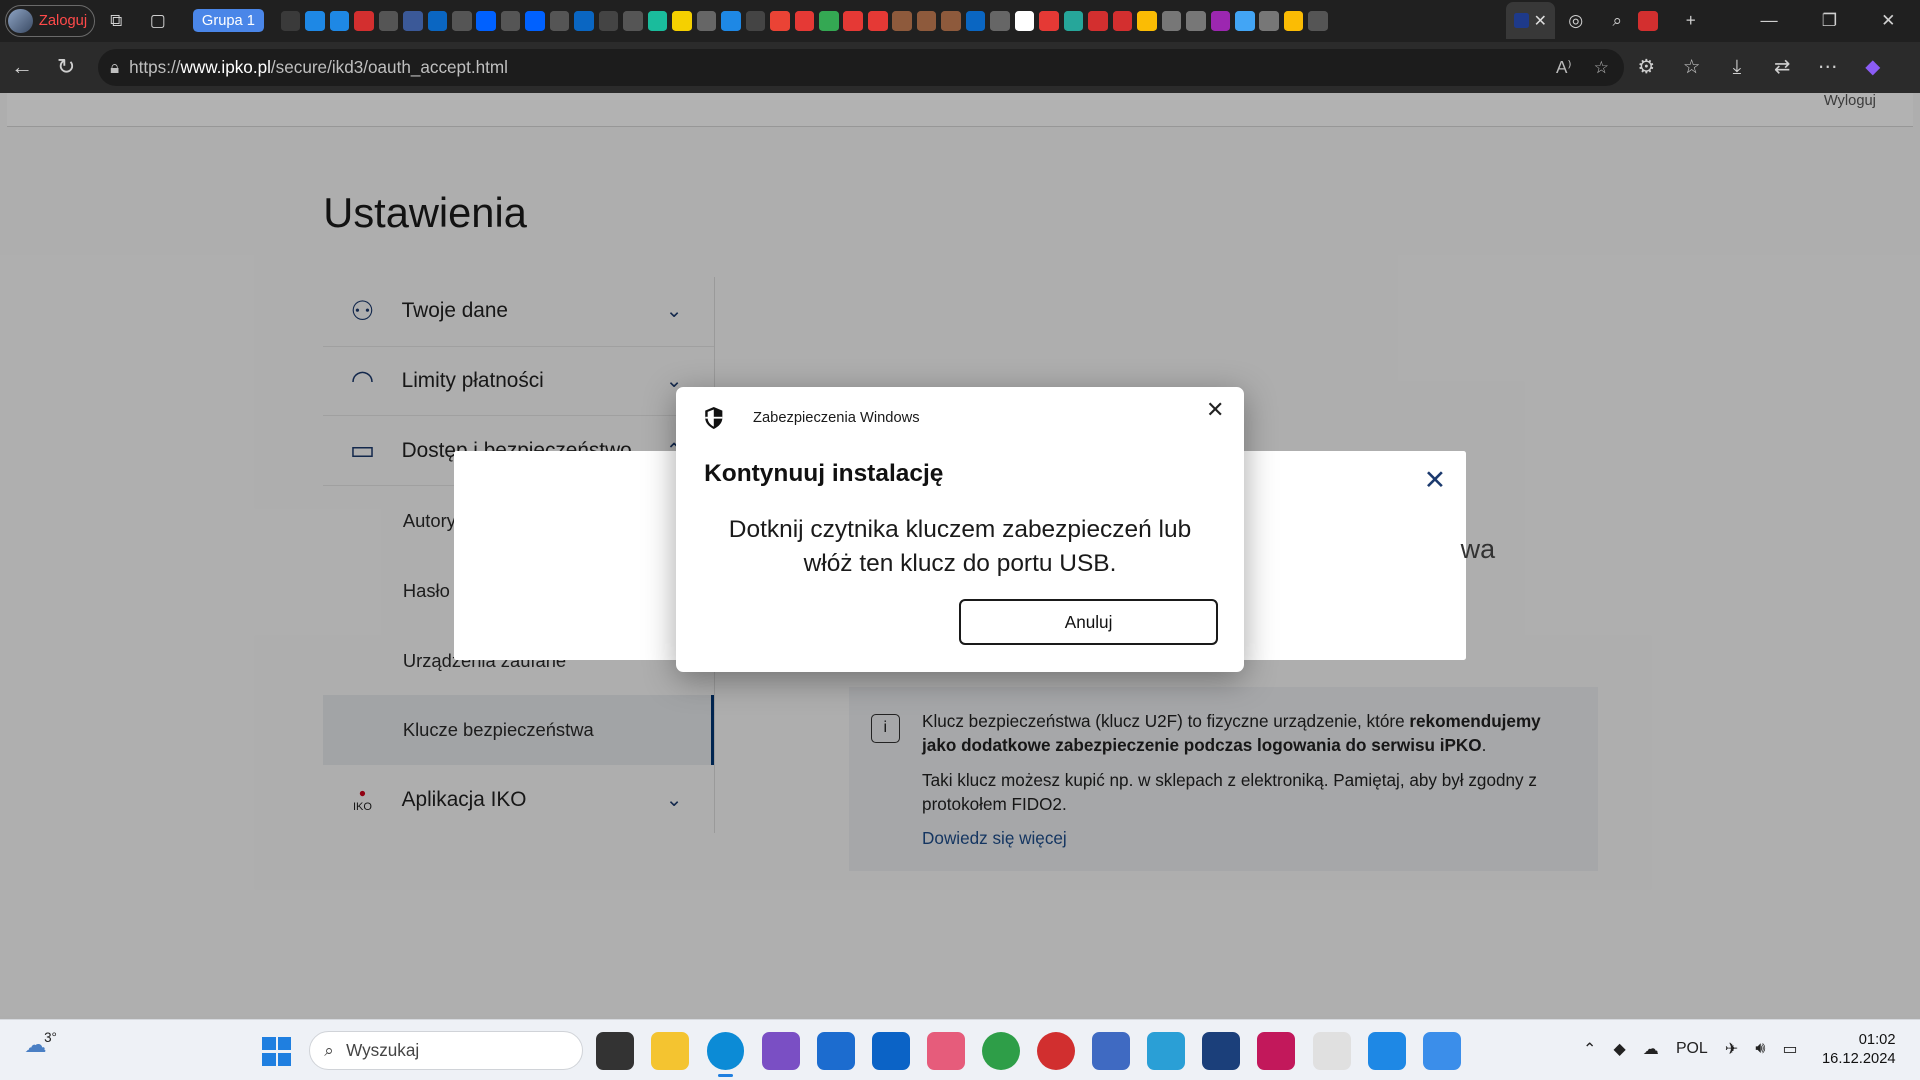 This screenshot has width=1920, height=1080. I want to click on vscode-icon, so click(1386, 1051).